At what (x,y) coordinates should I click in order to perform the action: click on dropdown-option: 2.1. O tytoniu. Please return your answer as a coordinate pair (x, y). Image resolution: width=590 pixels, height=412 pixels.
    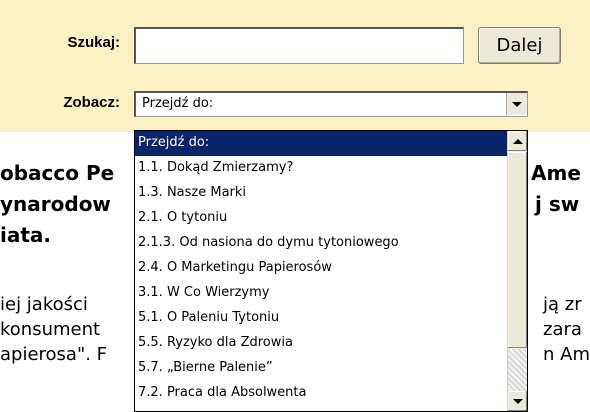
    Looking at the image, I should click on (321, 218).